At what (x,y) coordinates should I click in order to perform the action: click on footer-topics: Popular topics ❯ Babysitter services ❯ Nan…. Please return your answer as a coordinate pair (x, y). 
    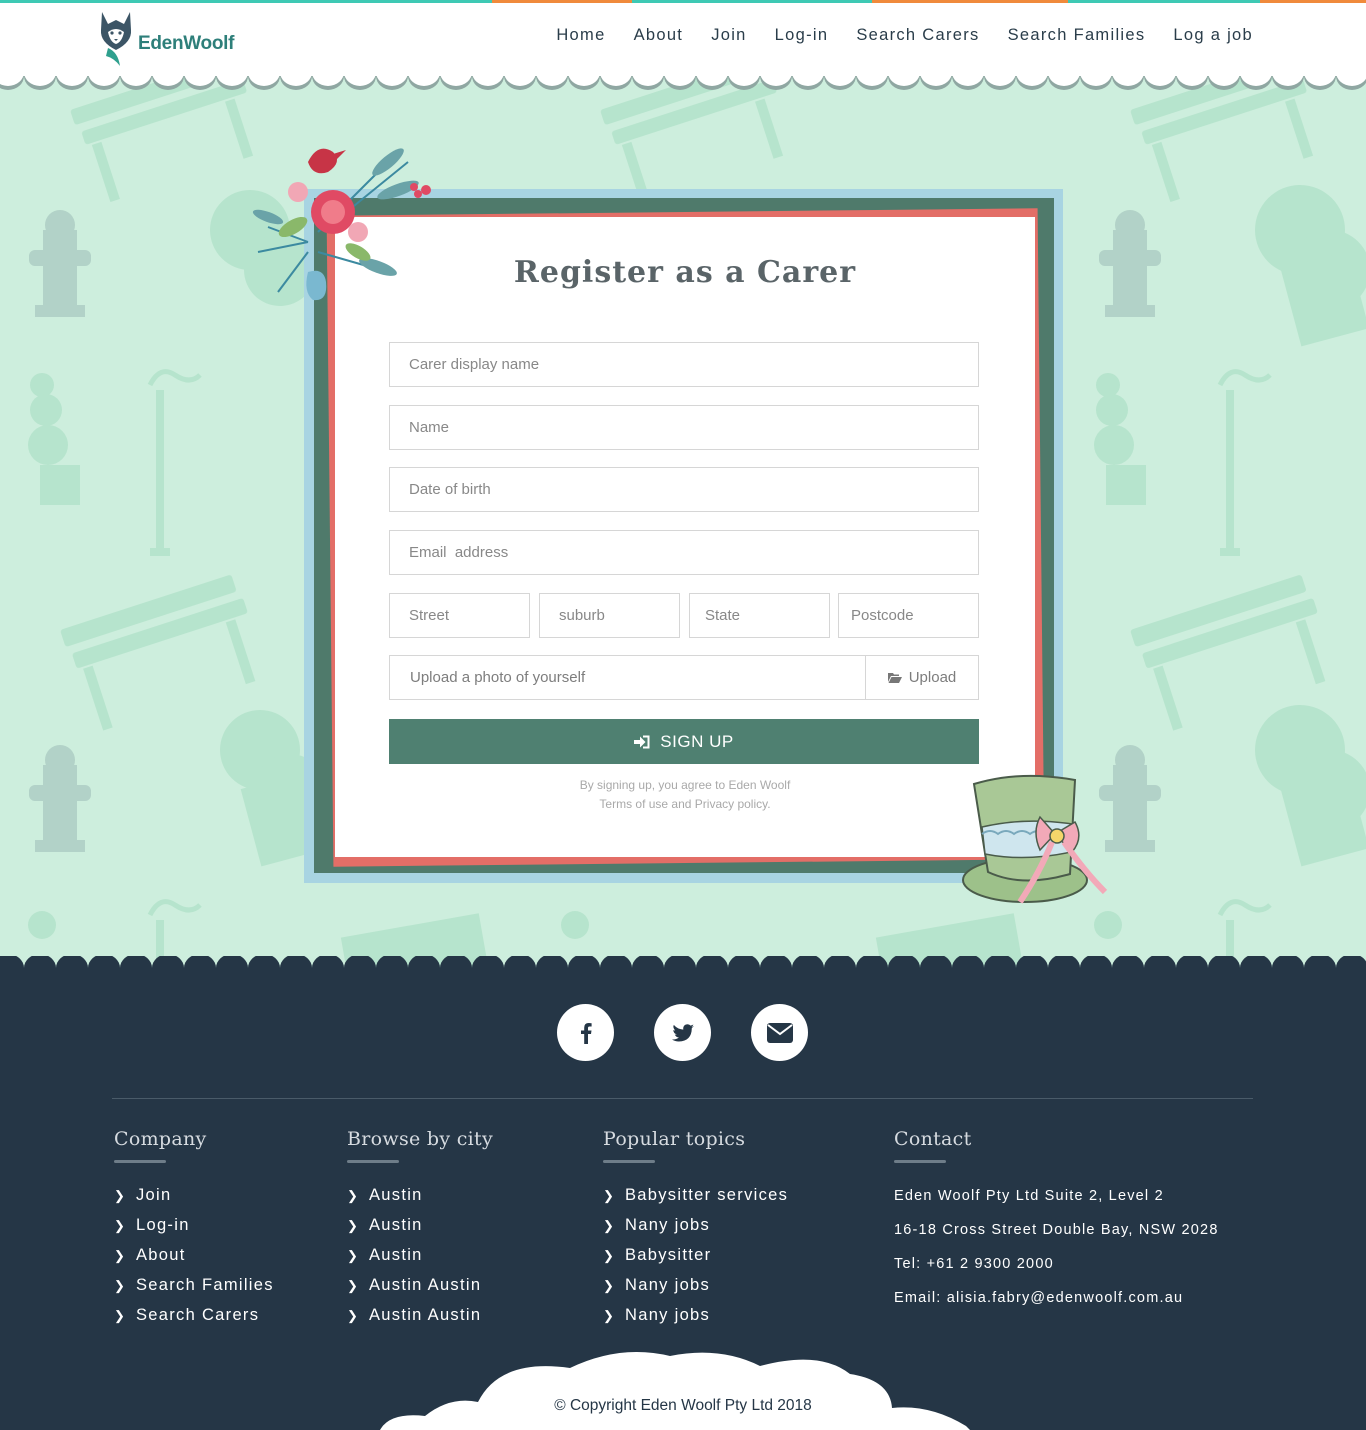
    Looking at the image, I should click on (695, 1232).